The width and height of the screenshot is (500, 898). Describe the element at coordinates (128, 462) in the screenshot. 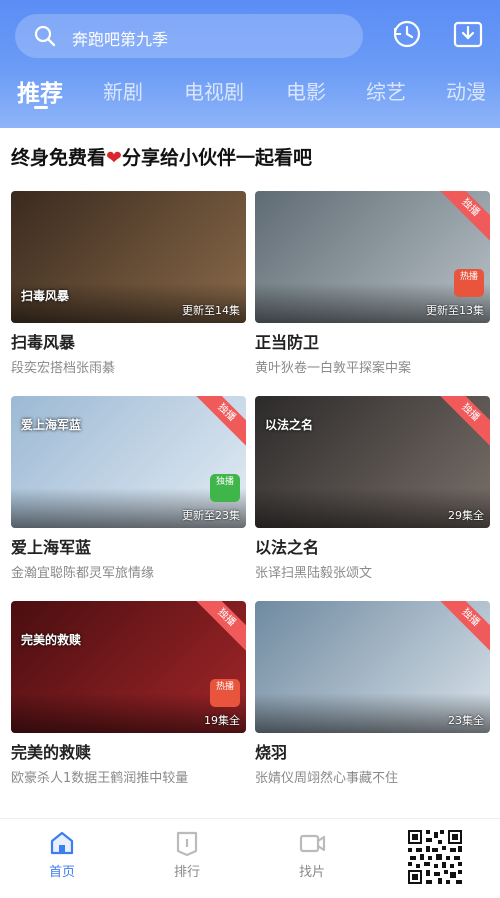

I see `poster-image: 爱上海军蓝 独播 独播 更新至23集` at that location.